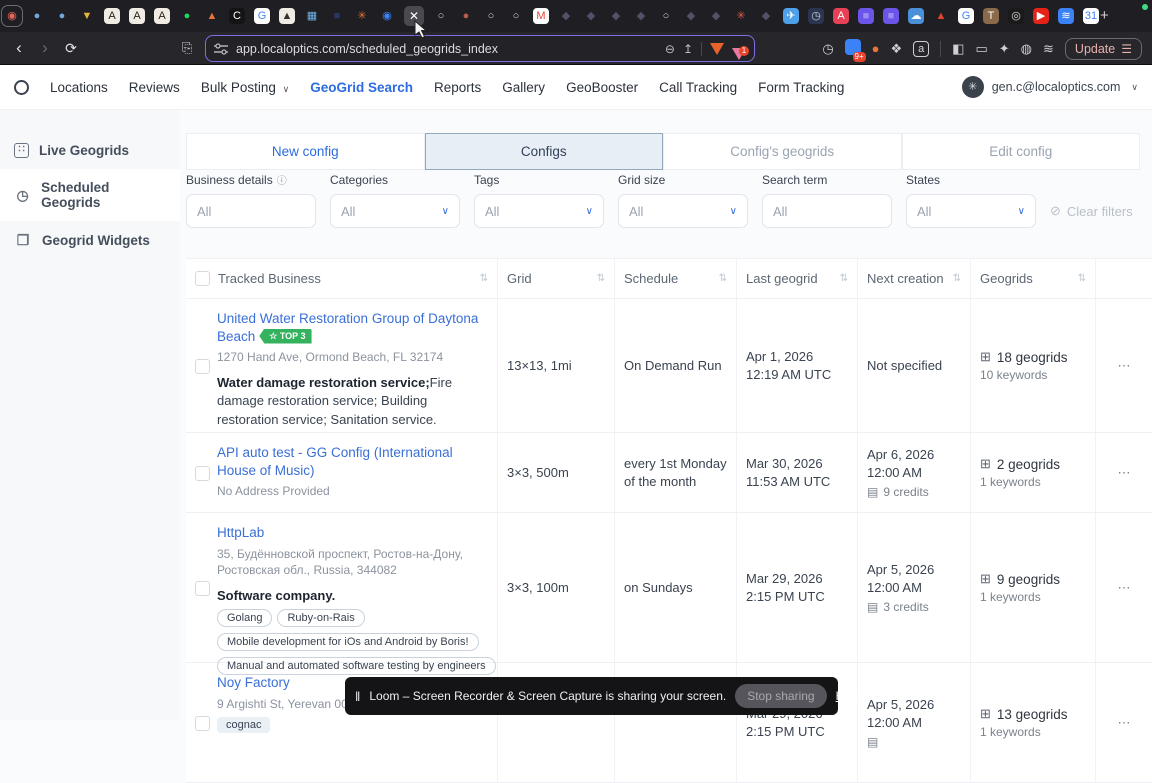  I want to click on browser-tab: C, so click(237, 16).